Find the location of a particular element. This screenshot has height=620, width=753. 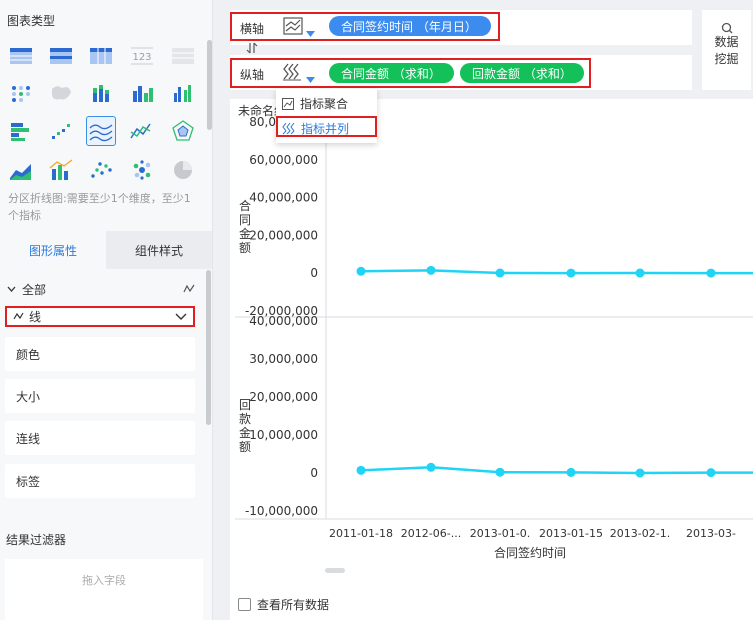

scatter-icon is located at coordinates (101, 170).